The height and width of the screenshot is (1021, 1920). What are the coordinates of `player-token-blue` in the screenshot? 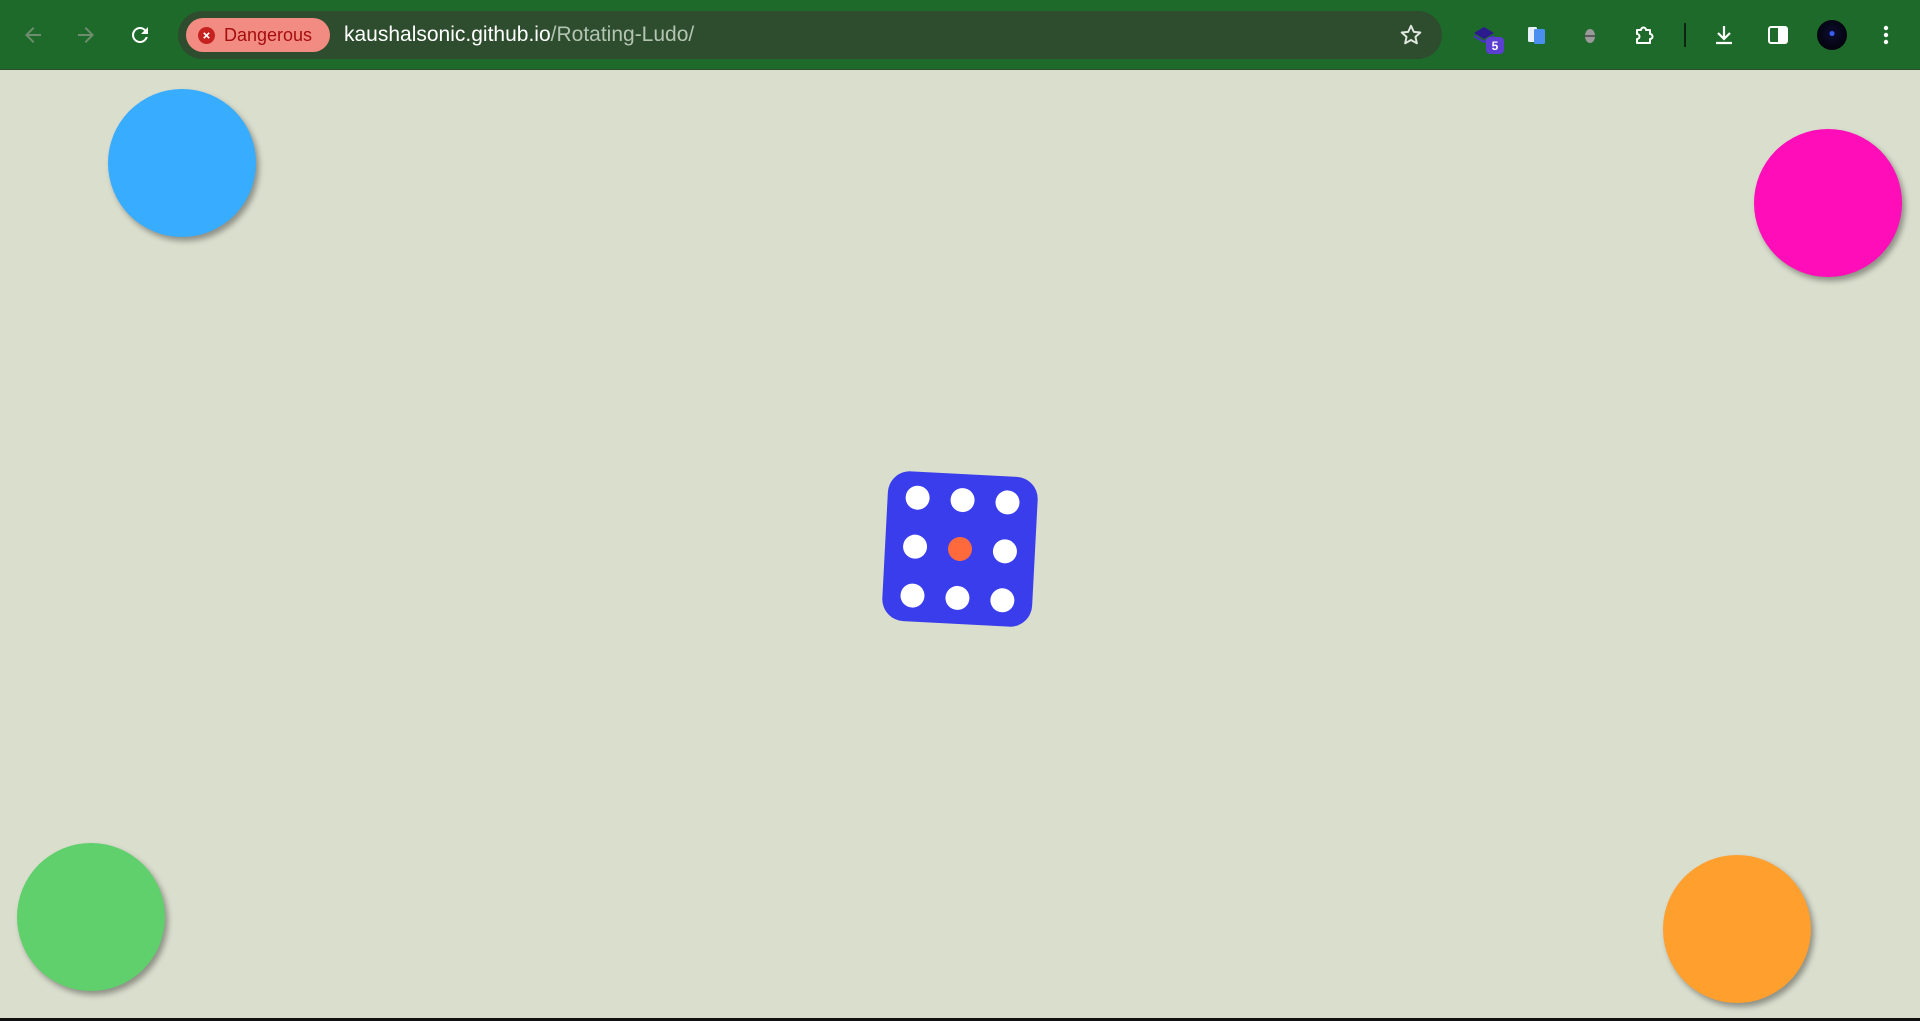 It's located at (182, 163).